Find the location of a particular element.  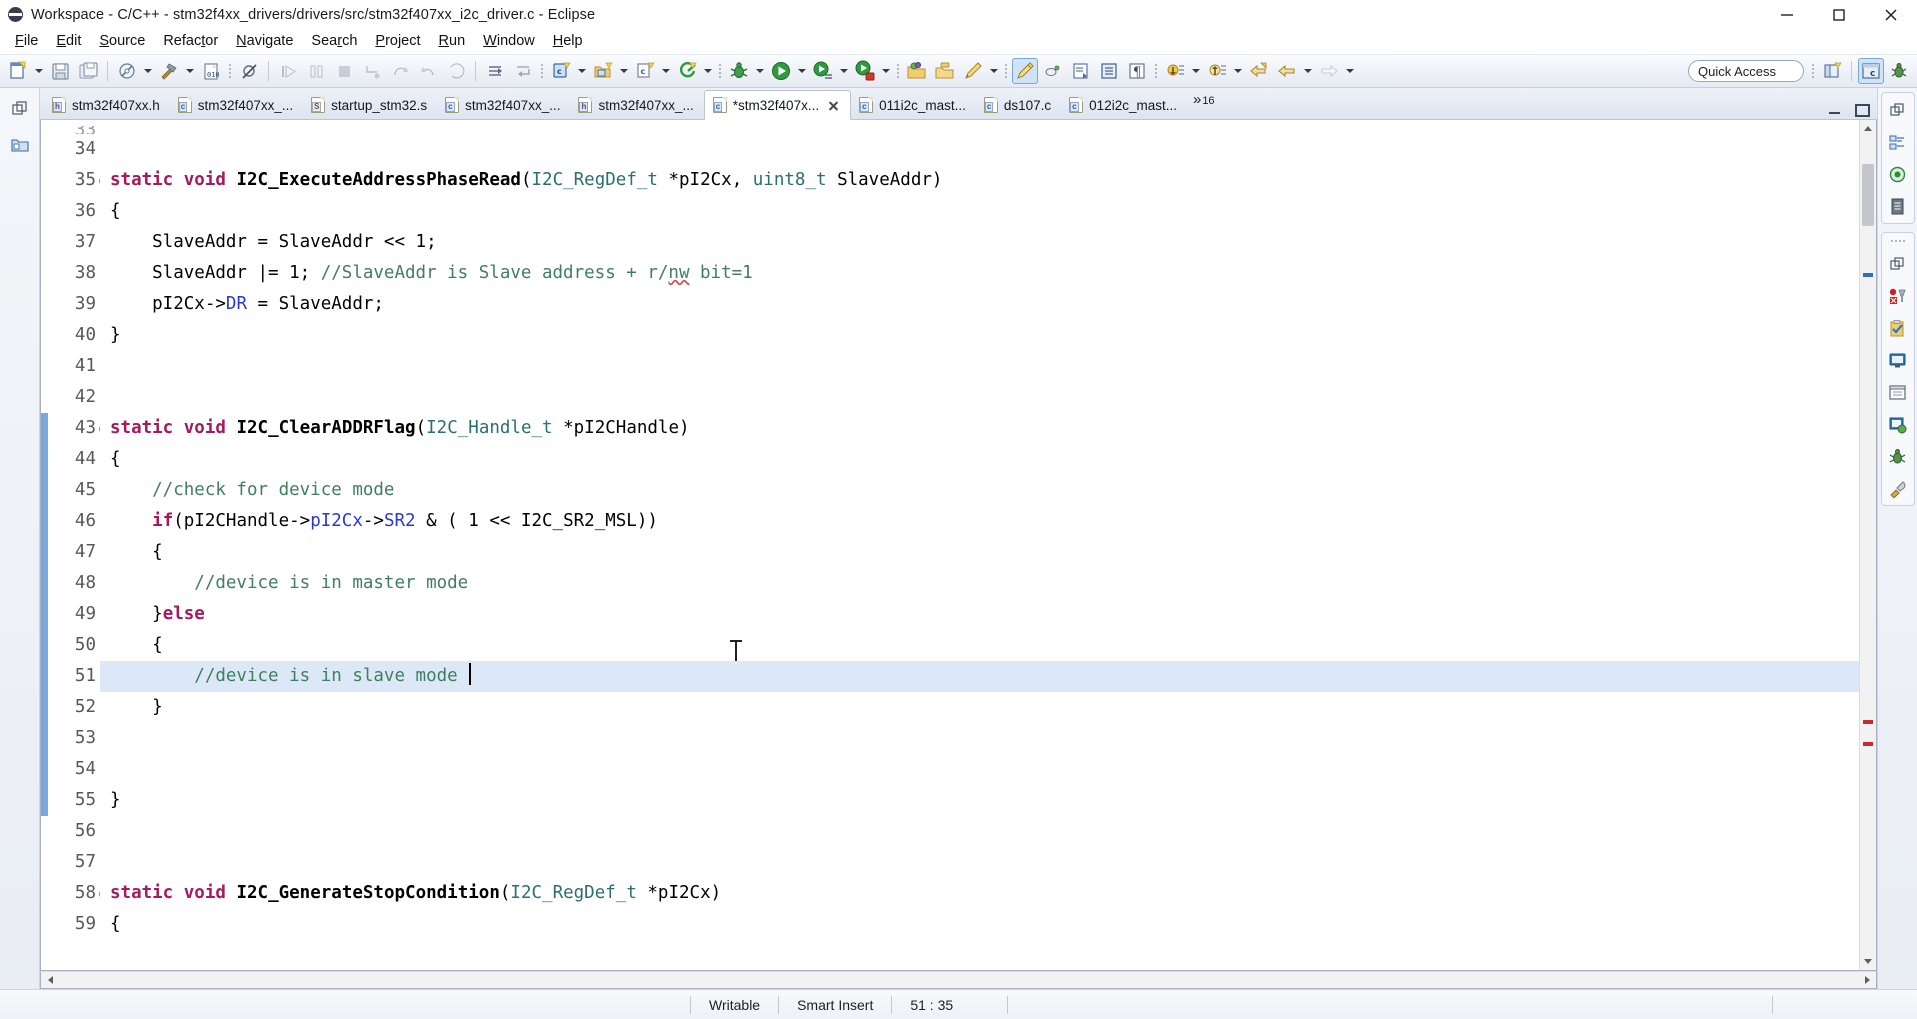

tab-overflow-chevron-icon: » 16 is located at coordinates (1204, 105).